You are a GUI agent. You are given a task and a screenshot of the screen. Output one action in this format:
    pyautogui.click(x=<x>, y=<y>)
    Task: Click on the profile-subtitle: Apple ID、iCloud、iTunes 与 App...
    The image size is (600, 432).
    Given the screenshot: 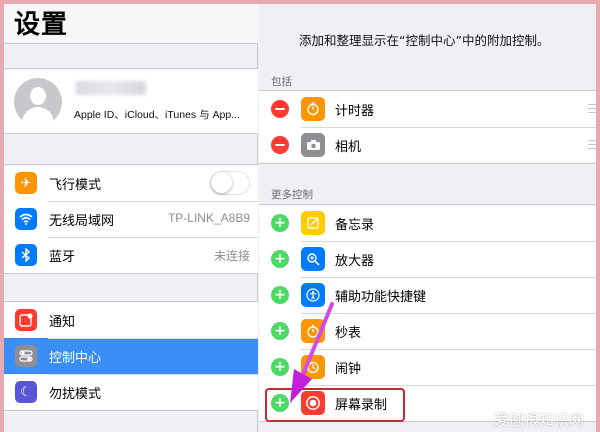 What is the action you would take?
    pyautogui.click(x=157, y=115)
    